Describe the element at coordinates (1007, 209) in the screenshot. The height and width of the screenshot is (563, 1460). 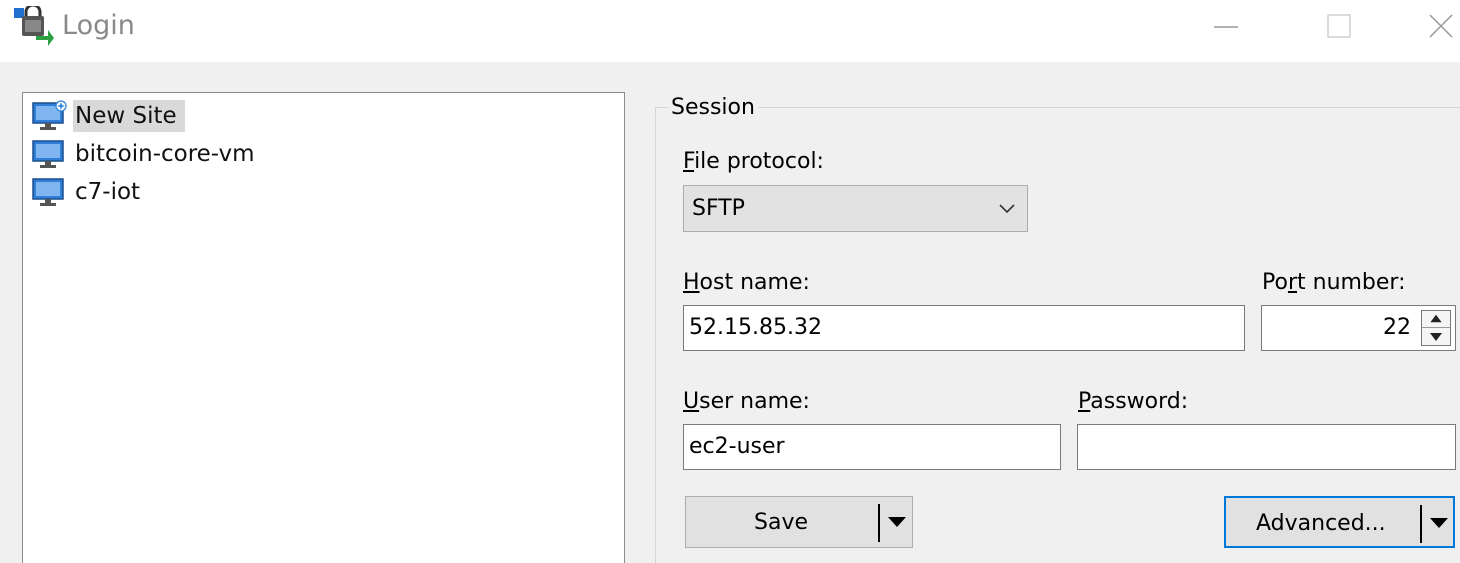
I see `chevron-down-icon` at that location.